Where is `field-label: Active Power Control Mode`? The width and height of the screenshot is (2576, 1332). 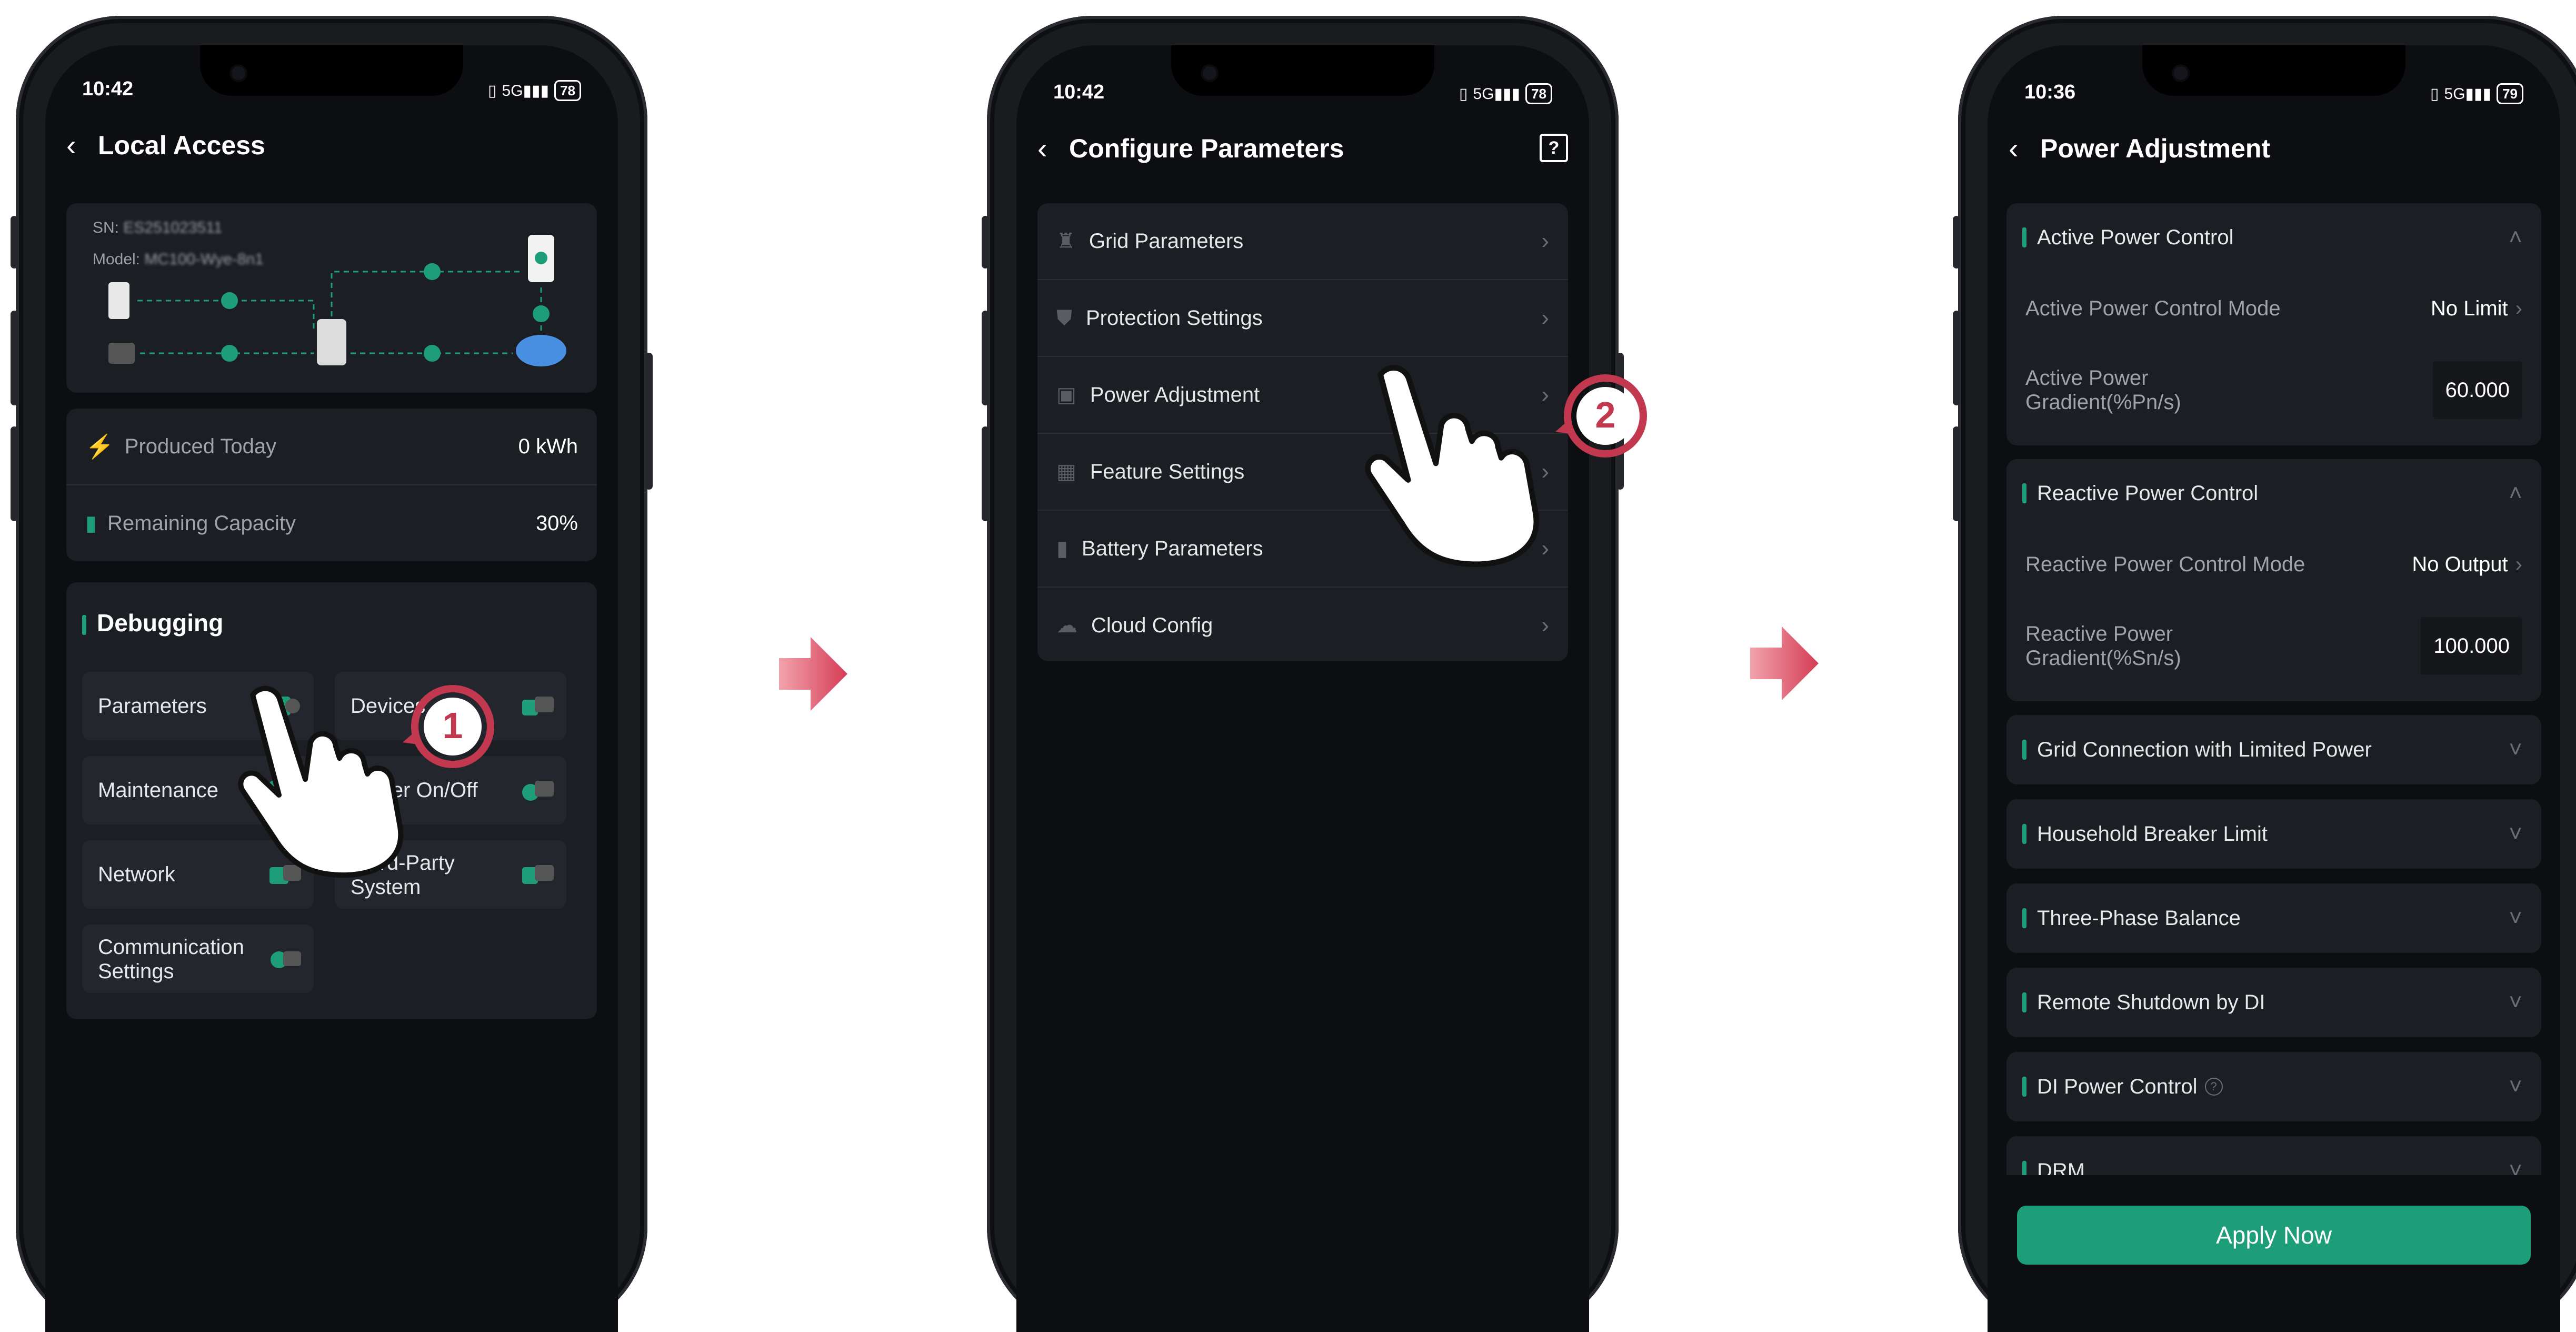 field-label: Active Power Control Mode is located at coordinates (2153, 308).